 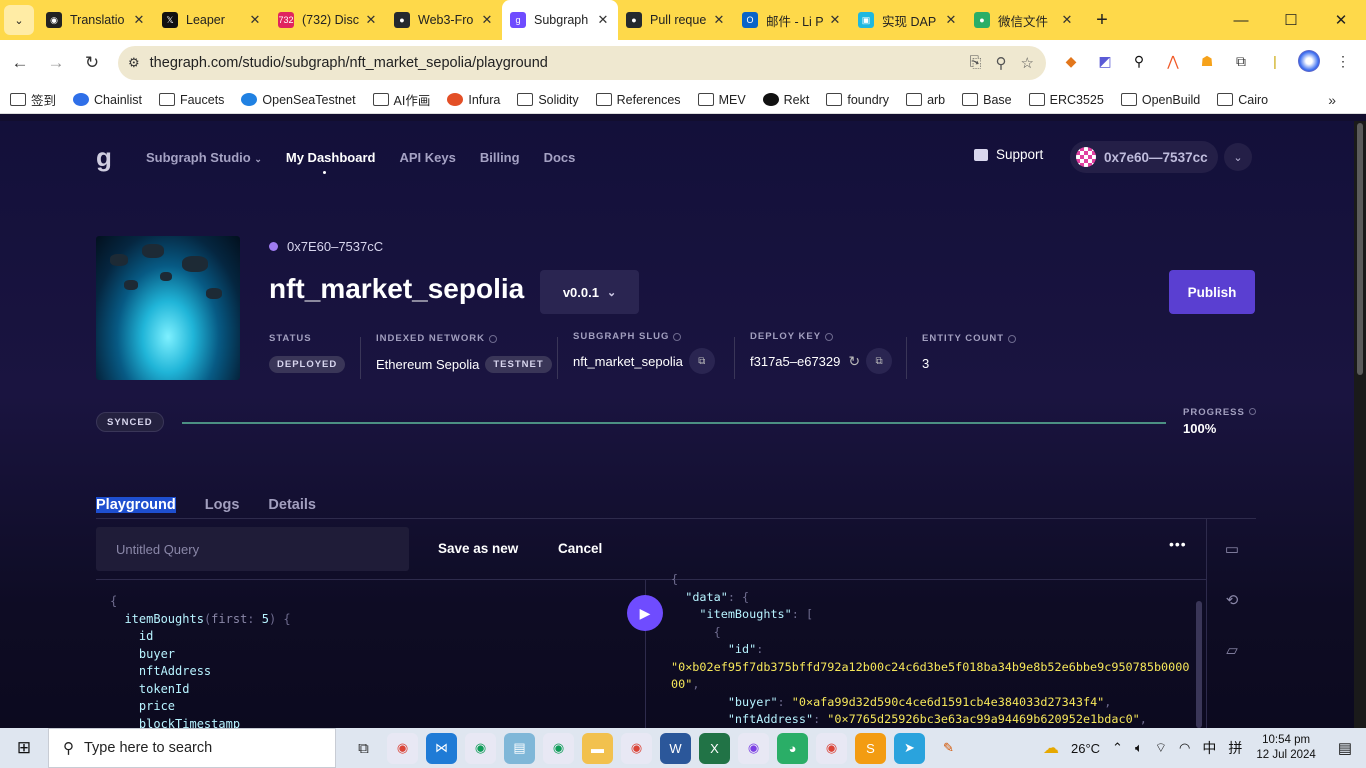 I want to click on version-select: v0.0.1 ⌄, so click(x=589, y=292).